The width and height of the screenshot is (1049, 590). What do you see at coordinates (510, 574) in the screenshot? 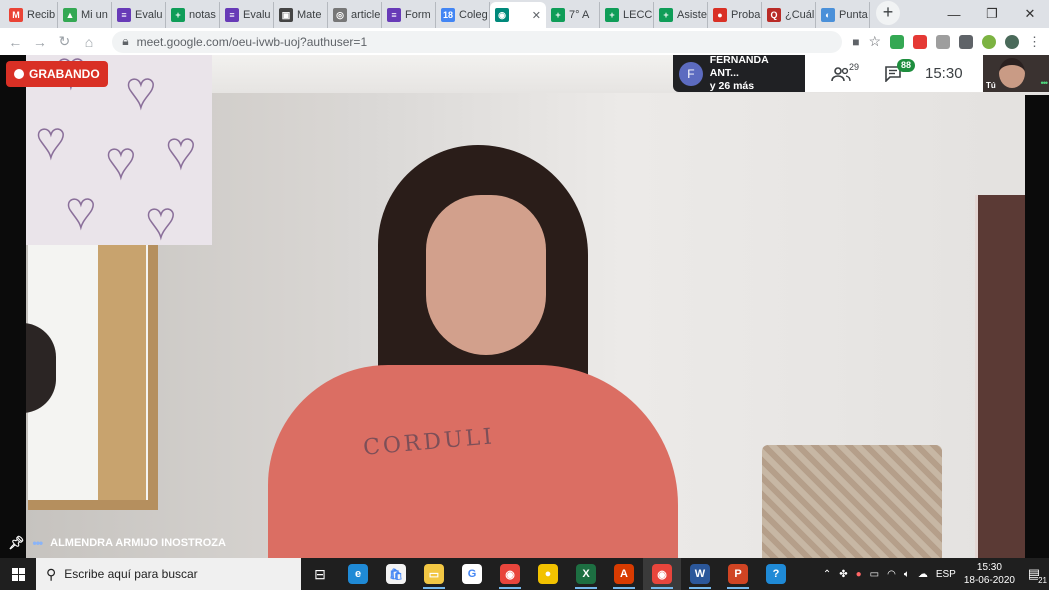
I see `taskbar-app-chrome: ◉` at bounding box center [510, 574].